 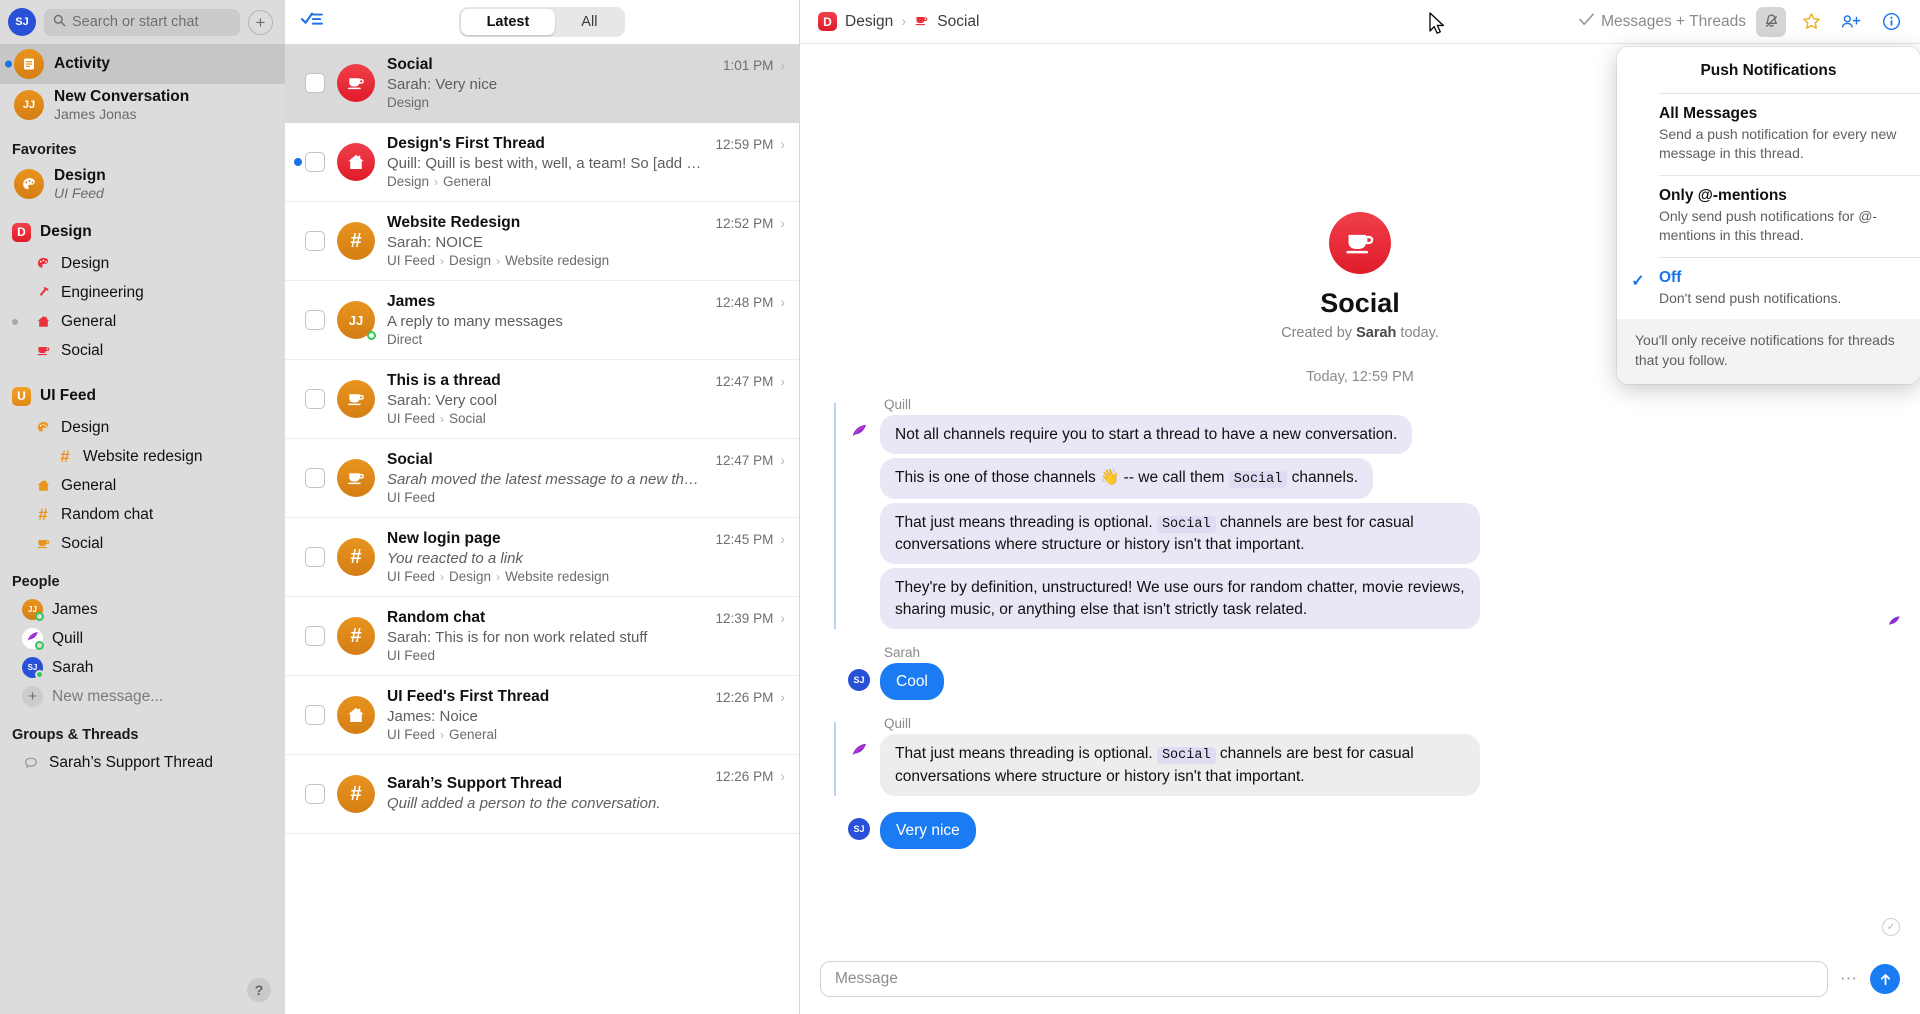 What do you see at coordinates (1811, 22) in the screenshot?
I see `star-icon` at bounding box center [1811, 22].